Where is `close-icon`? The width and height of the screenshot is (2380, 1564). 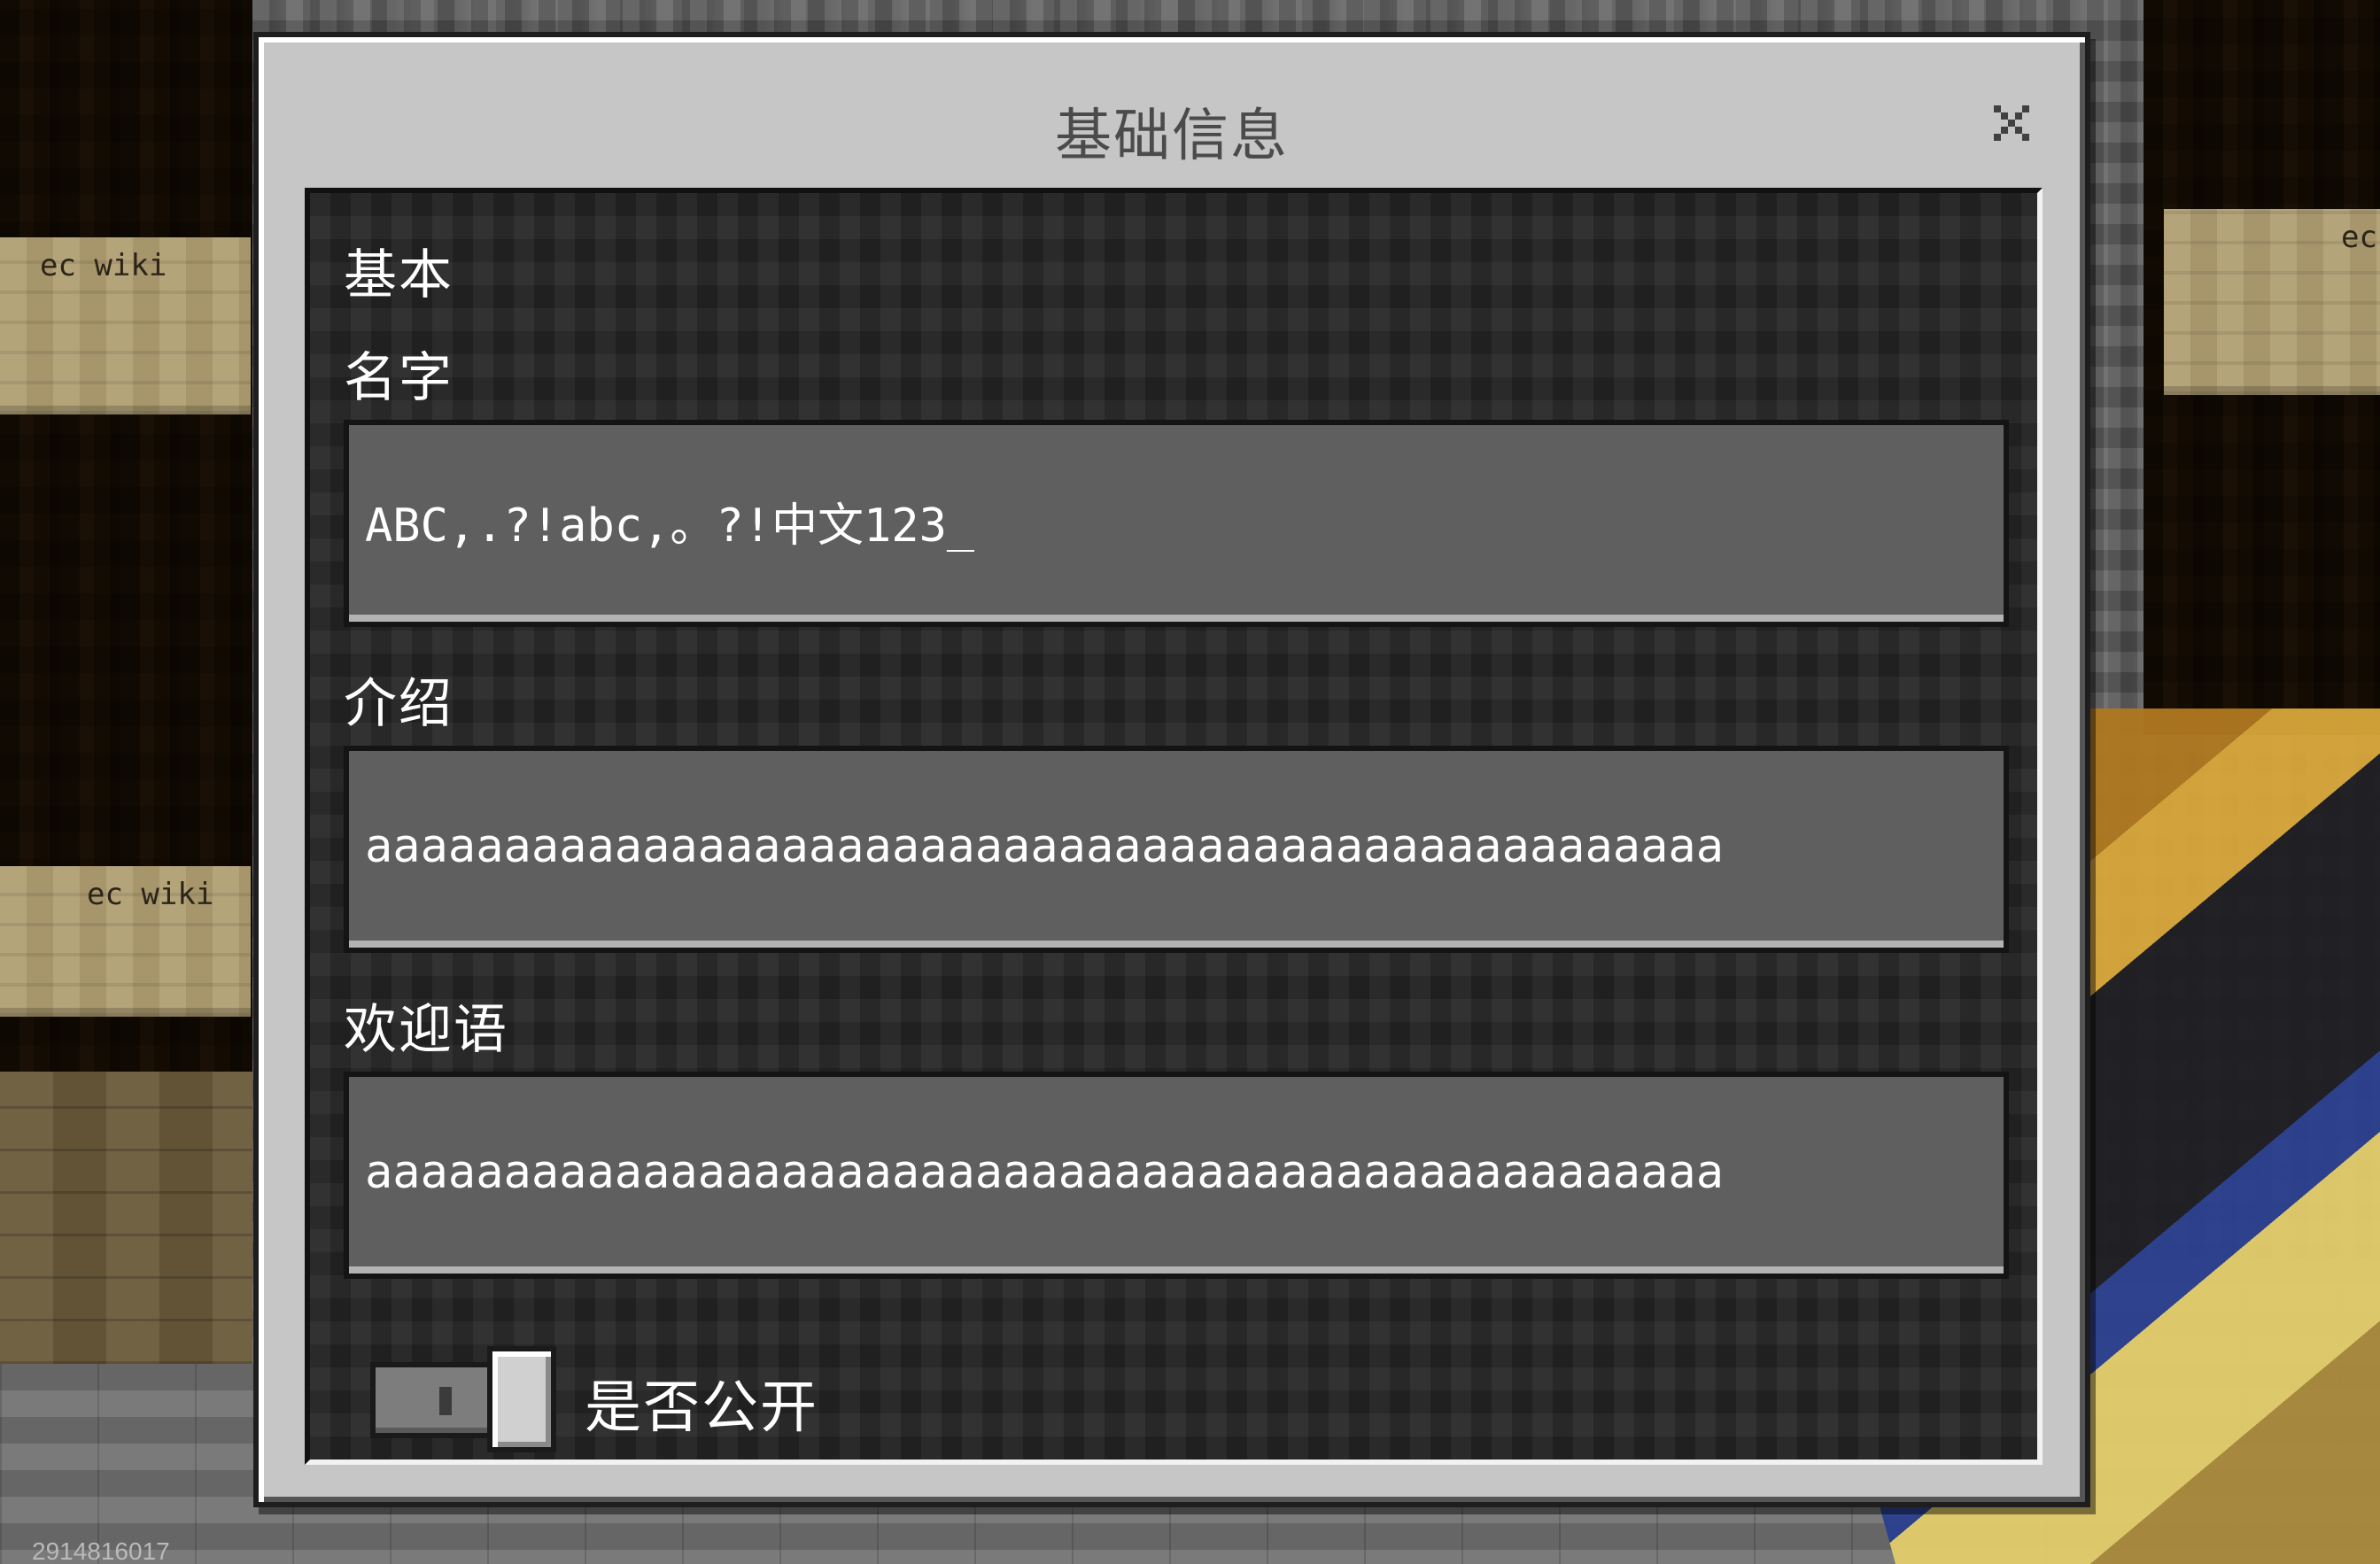 close-icon is located at coordinates (2011, 123).